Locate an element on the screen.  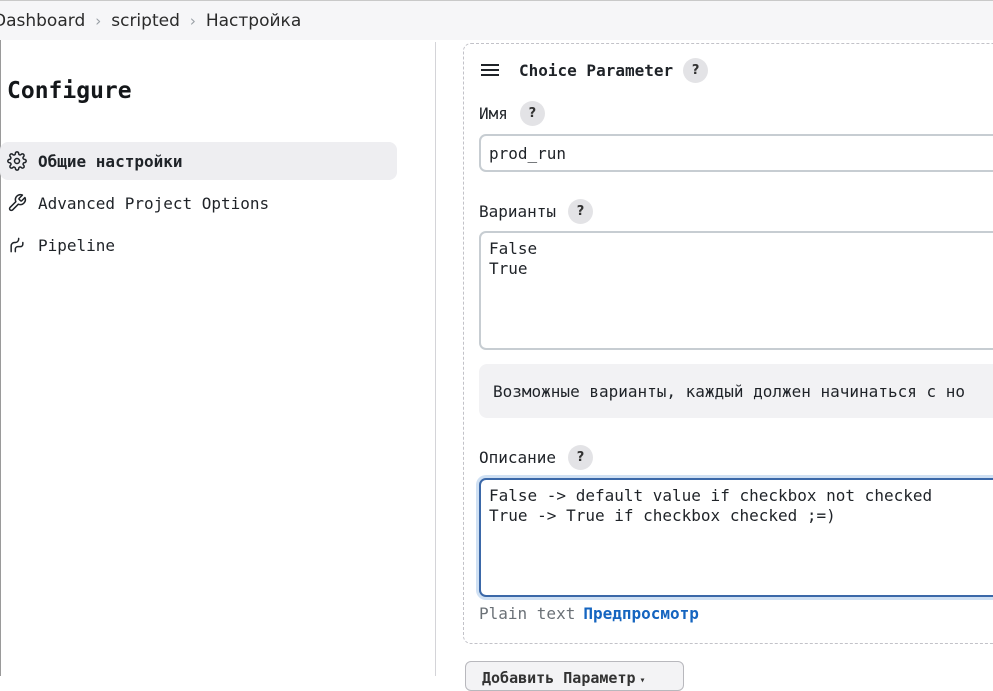
sidebar-item-label: Pipeline is located at coordinates (77, 245).